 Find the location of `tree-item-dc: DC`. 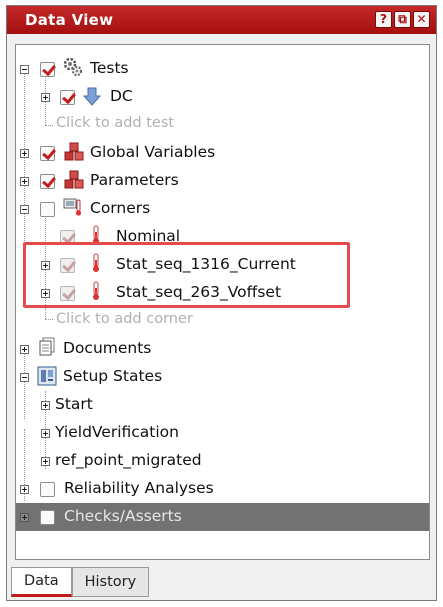

tree-item-dc: DC is located at coordinates (222, 97).